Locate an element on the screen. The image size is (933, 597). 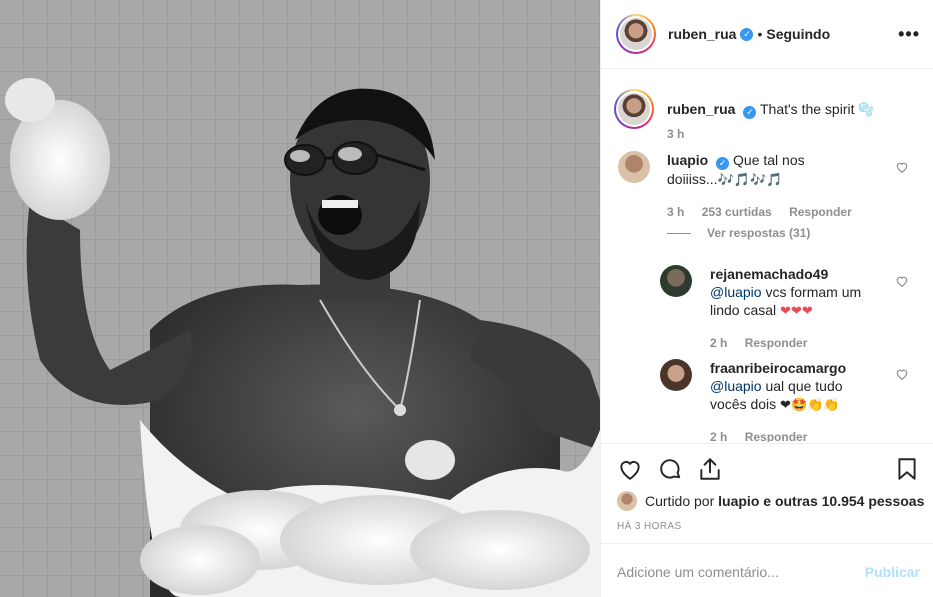
heart-icon is located at coordinates (630, 469).